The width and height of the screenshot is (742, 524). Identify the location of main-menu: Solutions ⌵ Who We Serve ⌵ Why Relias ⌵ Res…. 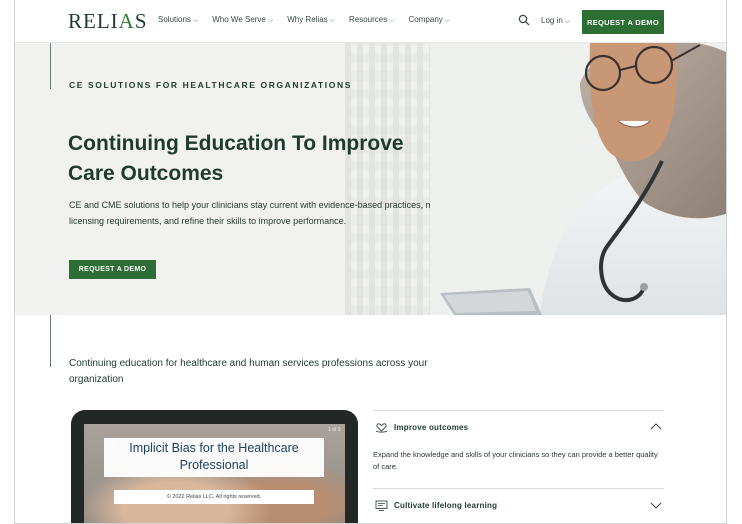
(304, 20).